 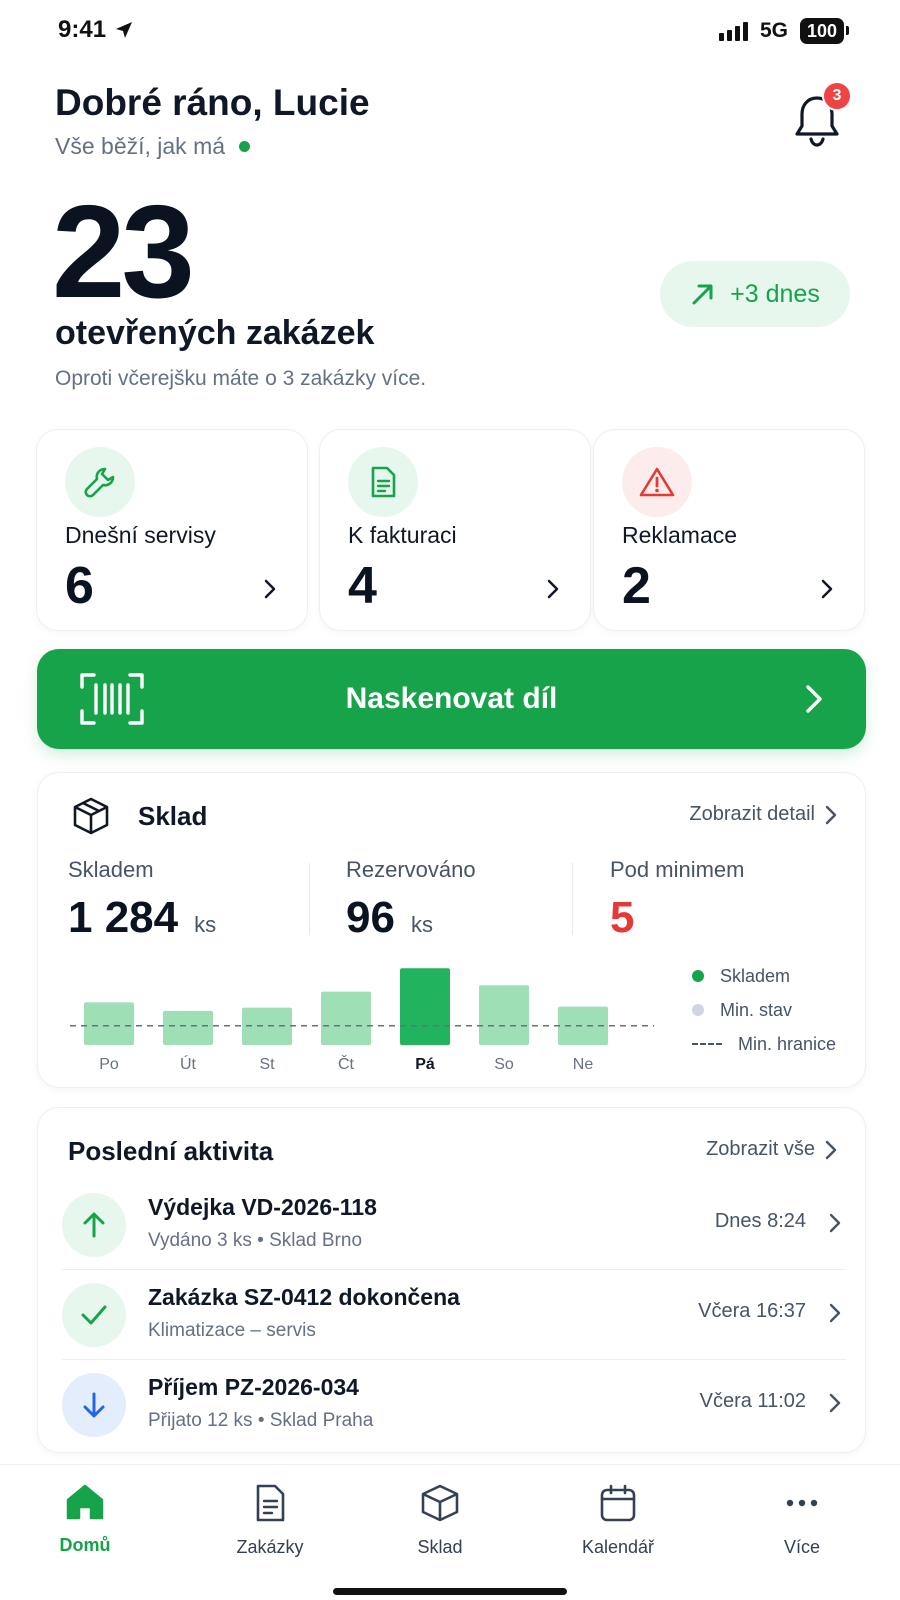 I want to click on tab-label: Domů, so click(x=85, y=1545).